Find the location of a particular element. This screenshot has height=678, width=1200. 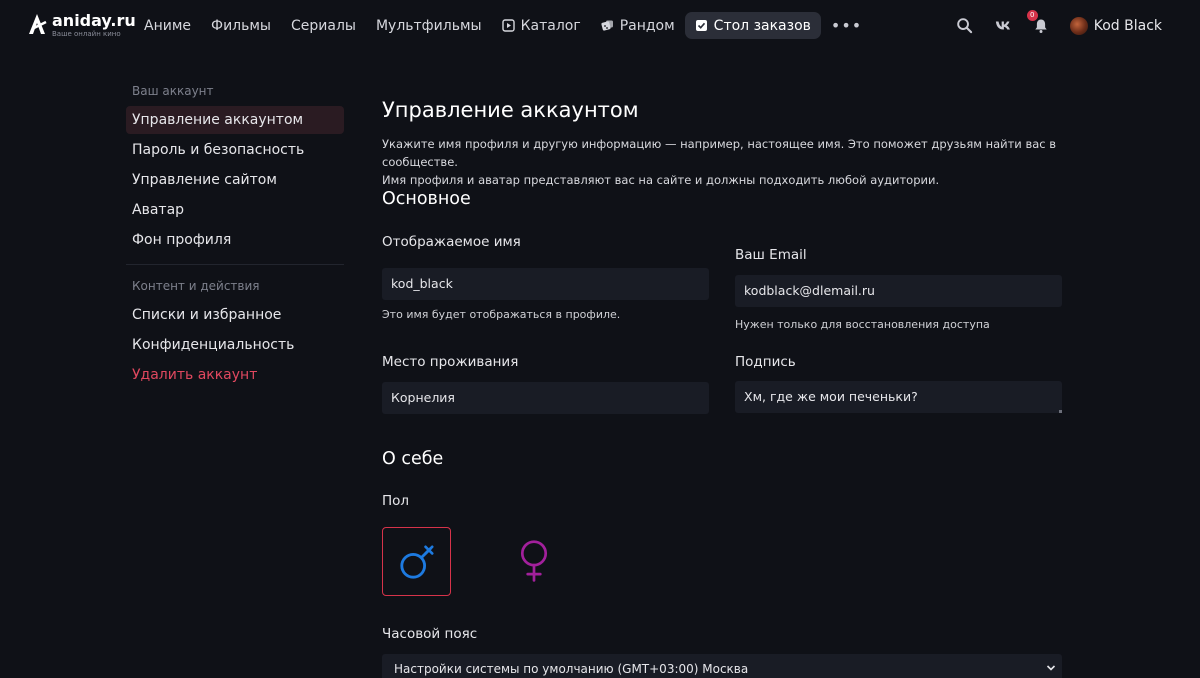

nav-item-label: Стол заказов is located at coordinates (762, 25).